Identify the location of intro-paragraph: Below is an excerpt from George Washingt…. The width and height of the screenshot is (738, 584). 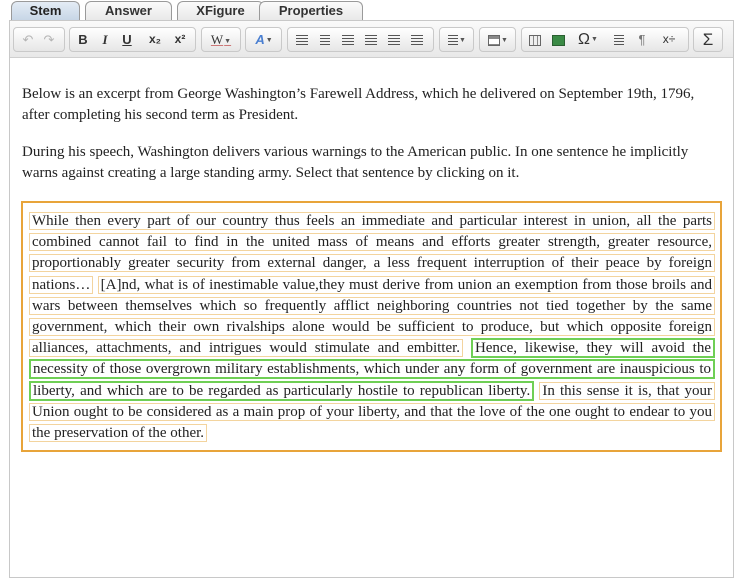
(358, 104).